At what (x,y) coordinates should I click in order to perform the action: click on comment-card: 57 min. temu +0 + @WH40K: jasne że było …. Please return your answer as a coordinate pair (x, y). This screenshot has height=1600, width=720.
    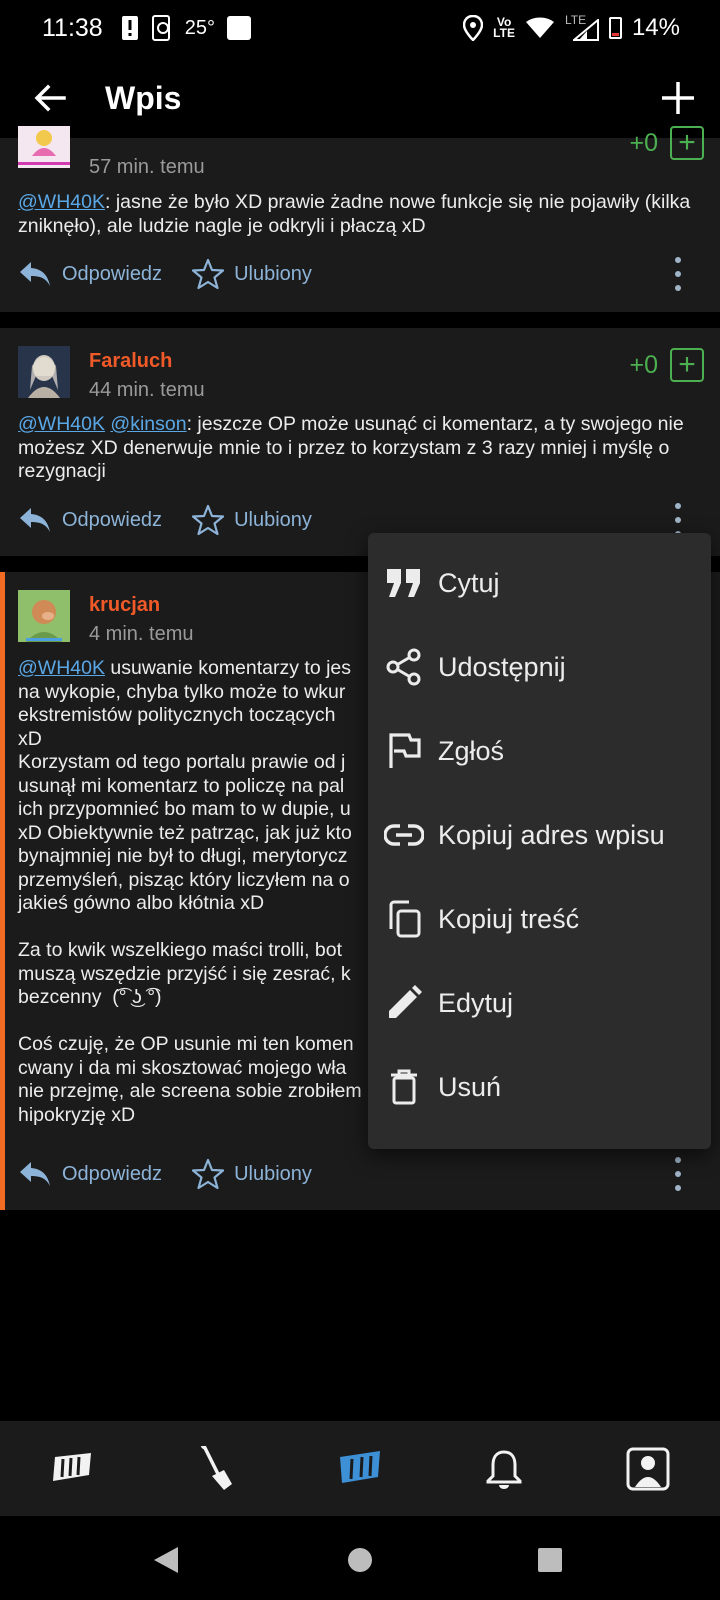
    Looking at the image, I should click on (360, 219).